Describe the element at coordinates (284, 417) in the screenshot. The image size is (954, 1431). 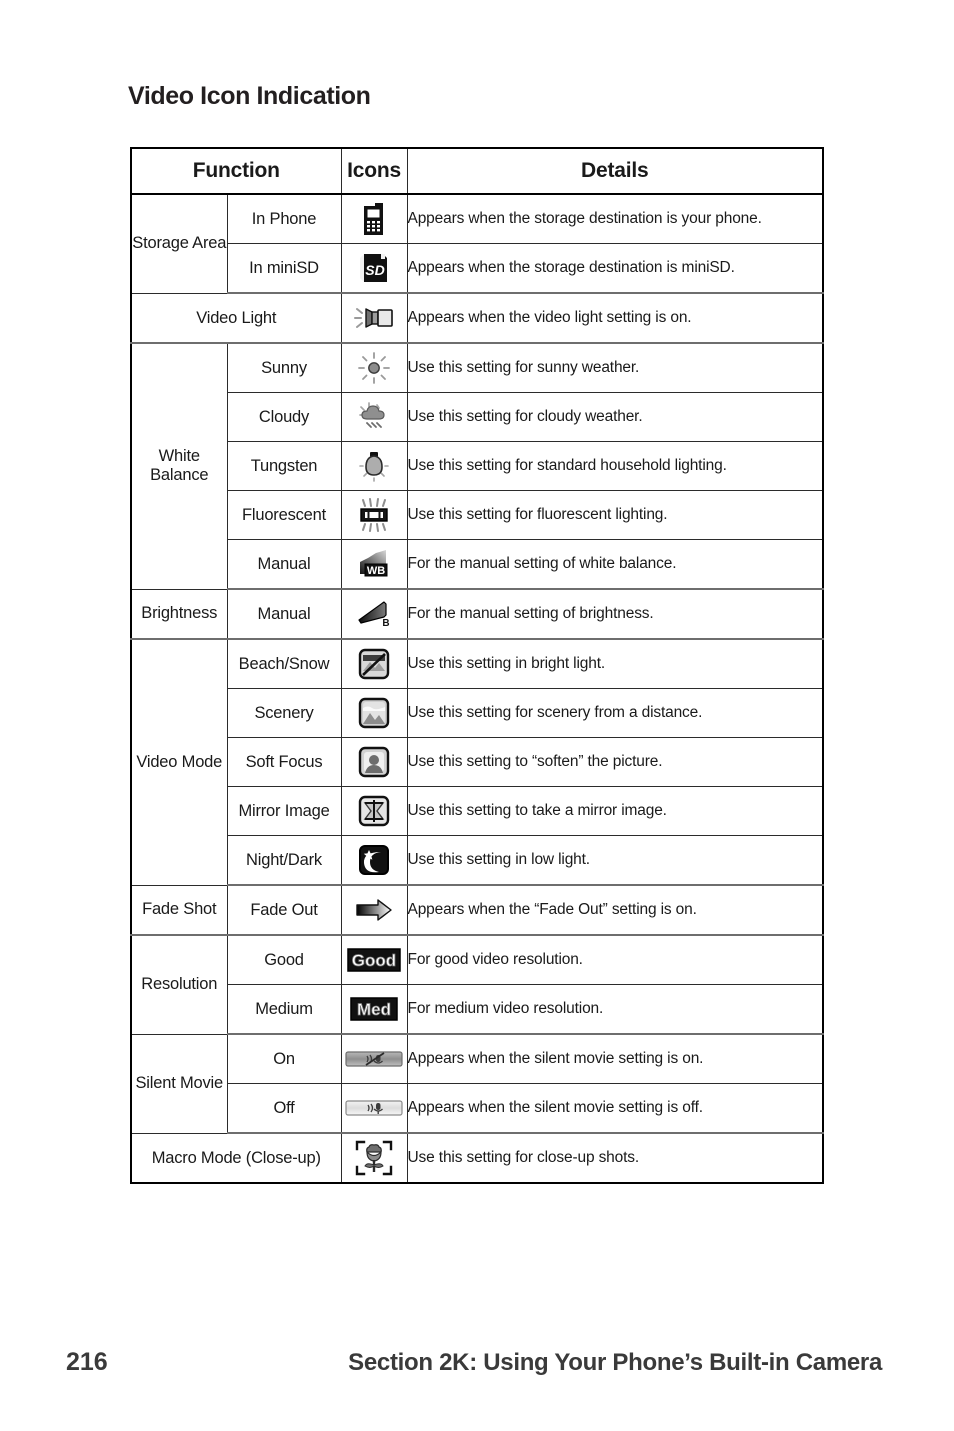
I see `sub-cloudy: Cloudy` at that location.